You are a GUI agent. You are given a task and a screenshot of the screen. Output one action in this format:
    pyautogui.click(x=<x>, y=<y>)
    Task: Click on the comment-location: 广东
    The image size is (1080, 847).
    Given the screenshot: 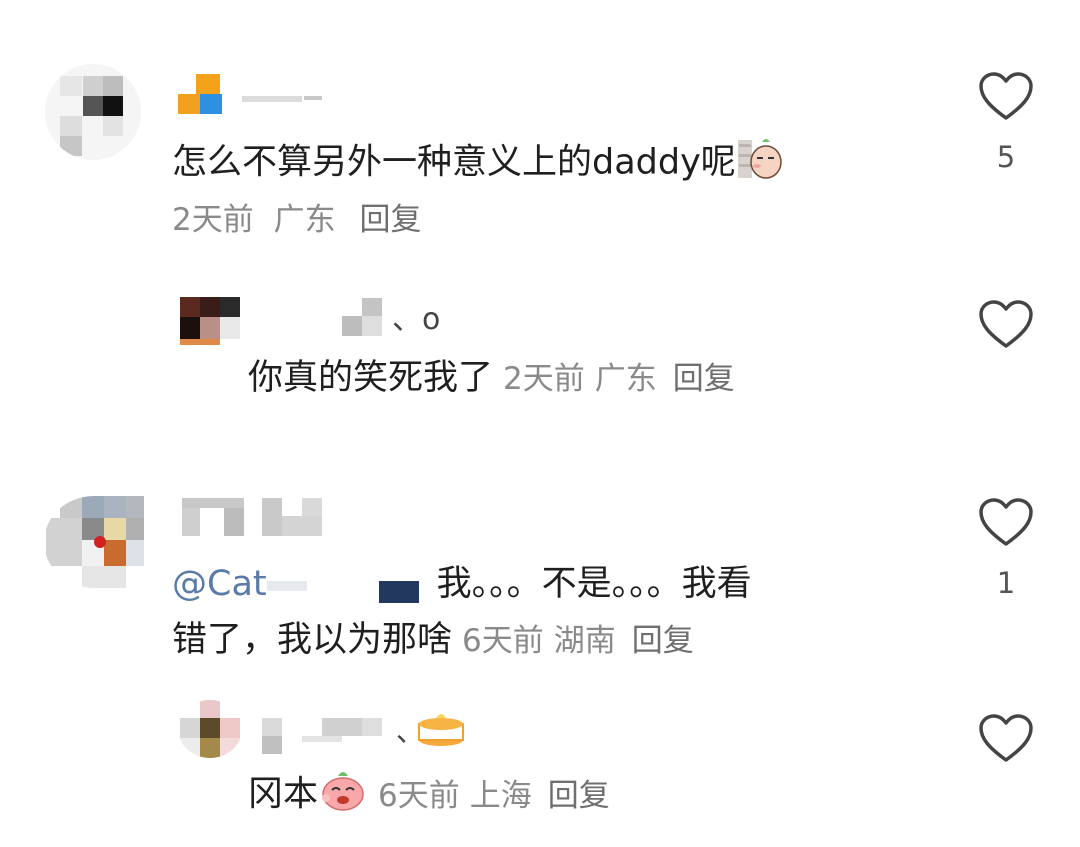 What is the action you would take?
    pyautogui.click(x=304, y=220)
    